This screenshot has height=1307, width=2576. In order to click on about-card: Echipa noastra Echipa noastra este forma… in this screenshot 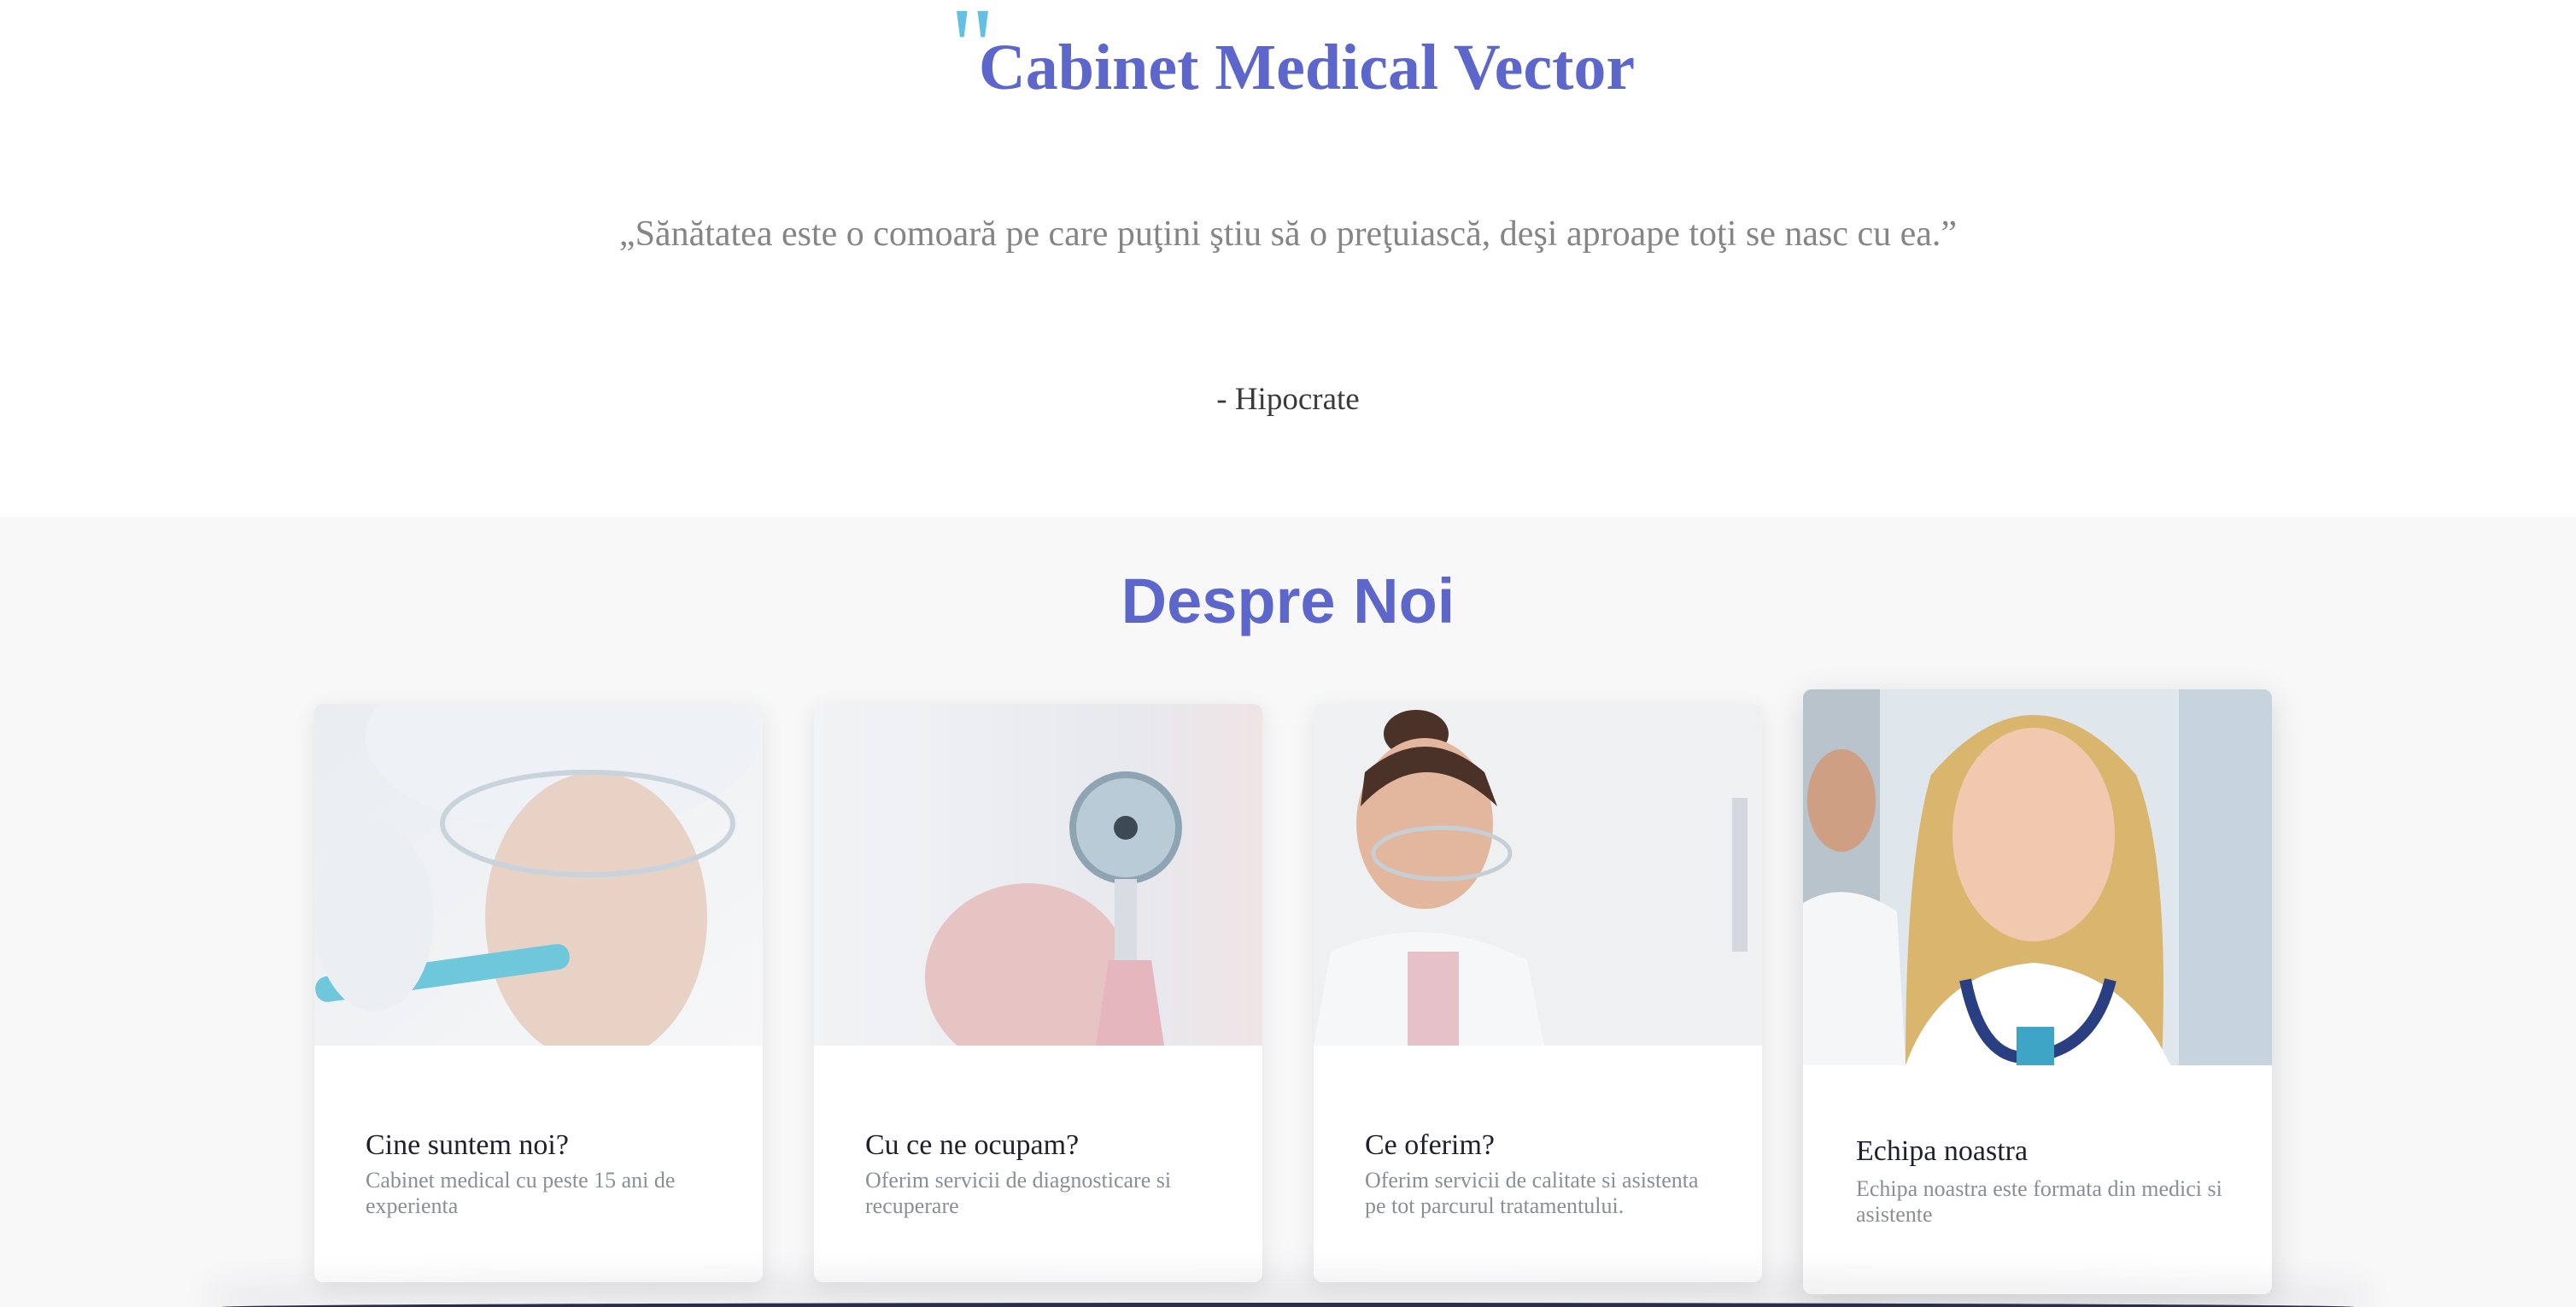, I will do `click(2037, 991)`.